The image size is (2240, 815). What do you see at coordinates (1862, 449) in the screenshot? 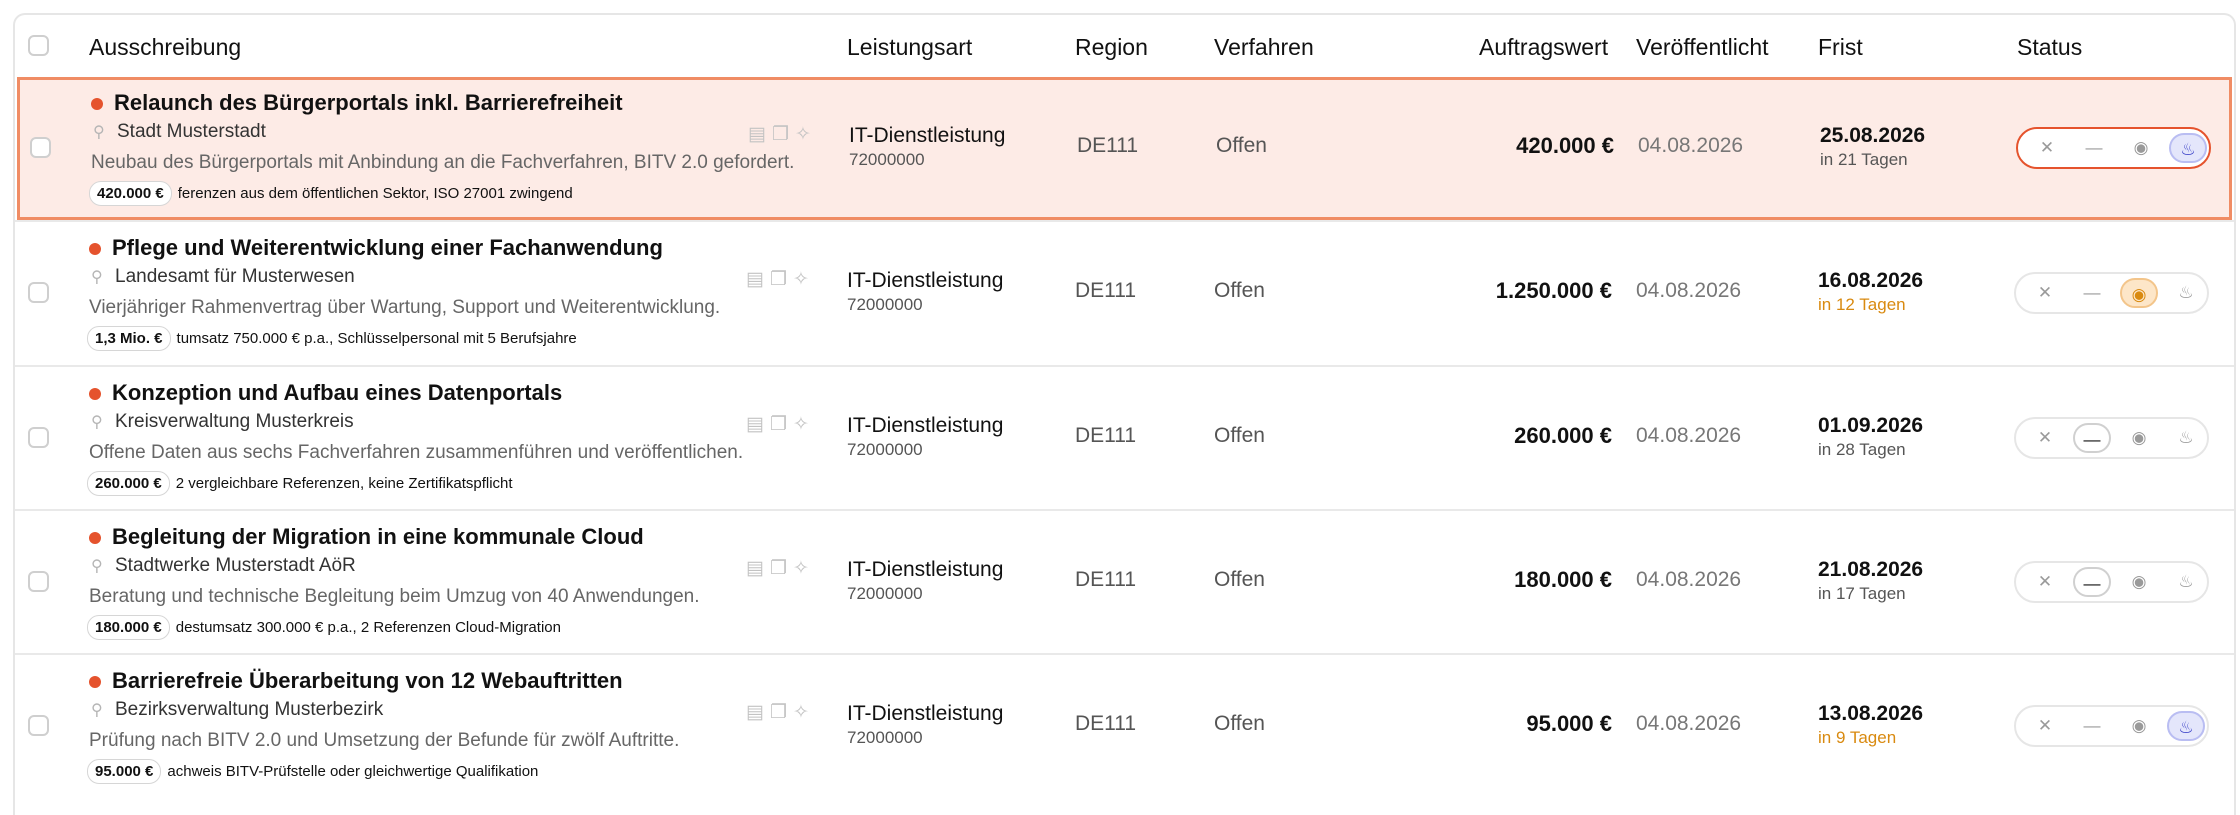
I see `deadline-relative: in 28 Tagen` at bounding box center [1862, 449].